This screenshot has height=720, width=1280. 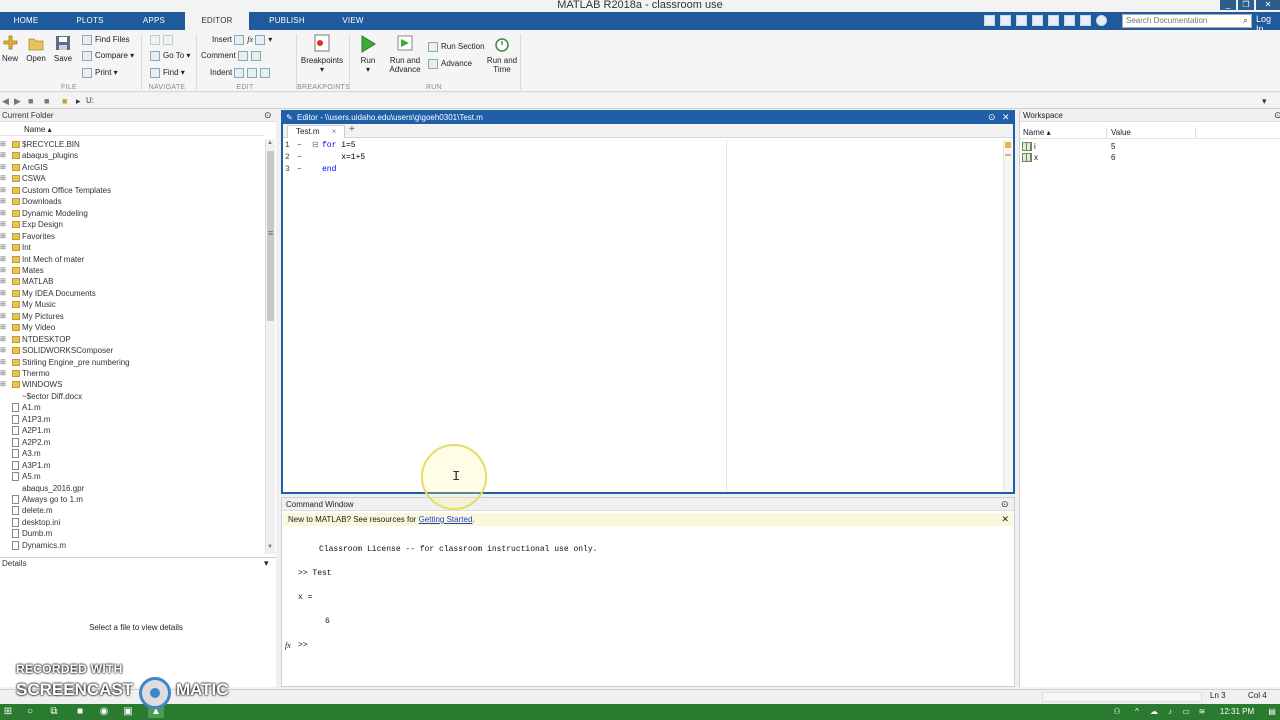 I want to click on scroll-down-icon: ▼, so click(x=270, y=547).